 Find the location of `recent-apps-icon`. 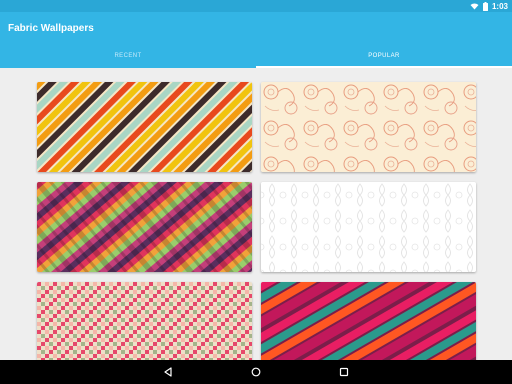

recent-apps-icon is located at coordinates (344, 372).